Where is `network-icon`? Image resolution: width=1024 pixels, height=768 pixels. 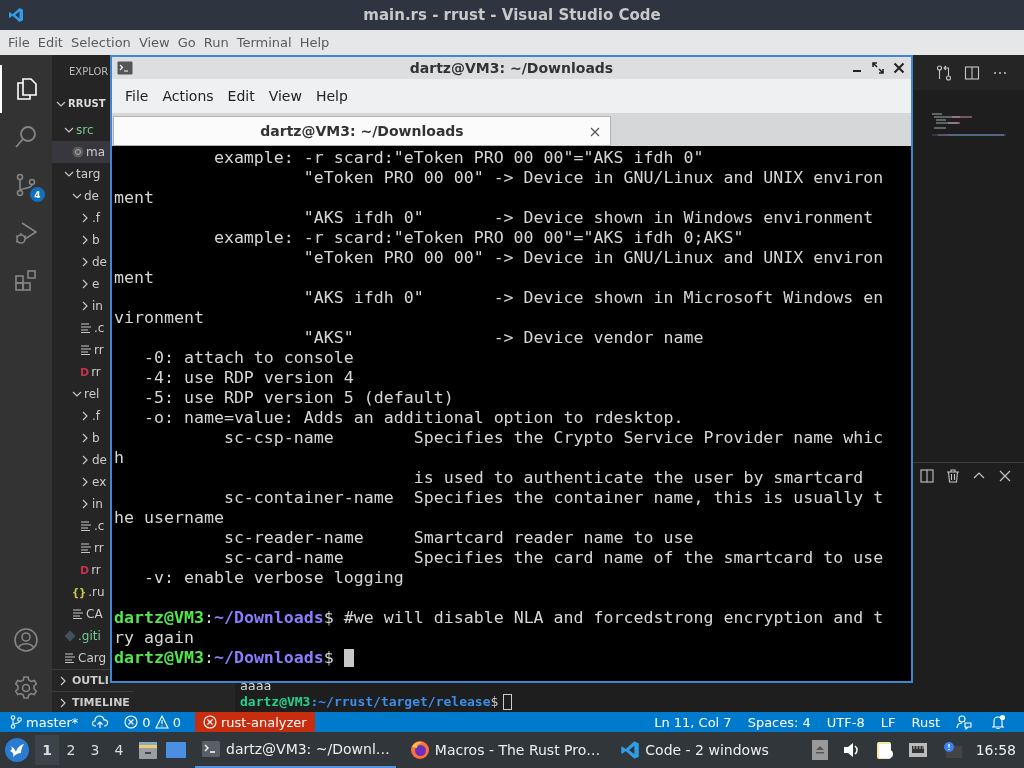 network-icon is located at coordinates (917, 750).